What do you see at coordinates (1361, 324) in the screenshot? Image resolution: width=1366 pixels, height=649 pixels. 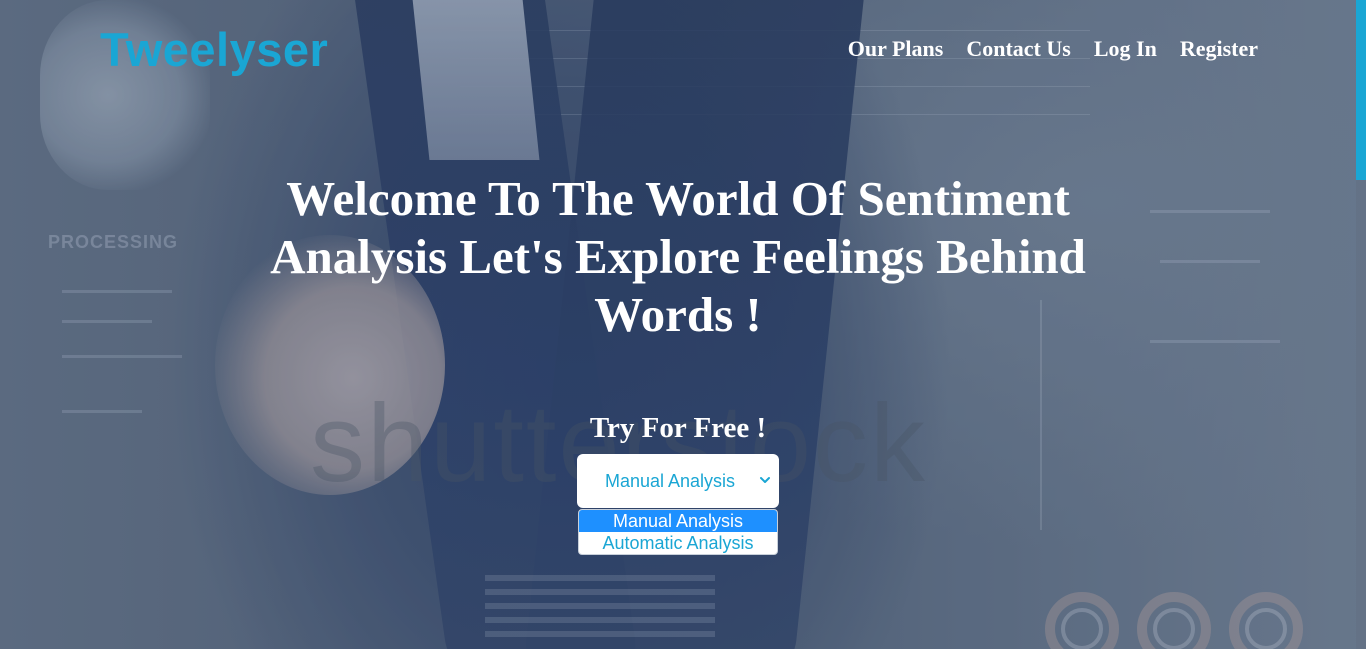 I see `scrollbar` at bounding box center [1361, 324].